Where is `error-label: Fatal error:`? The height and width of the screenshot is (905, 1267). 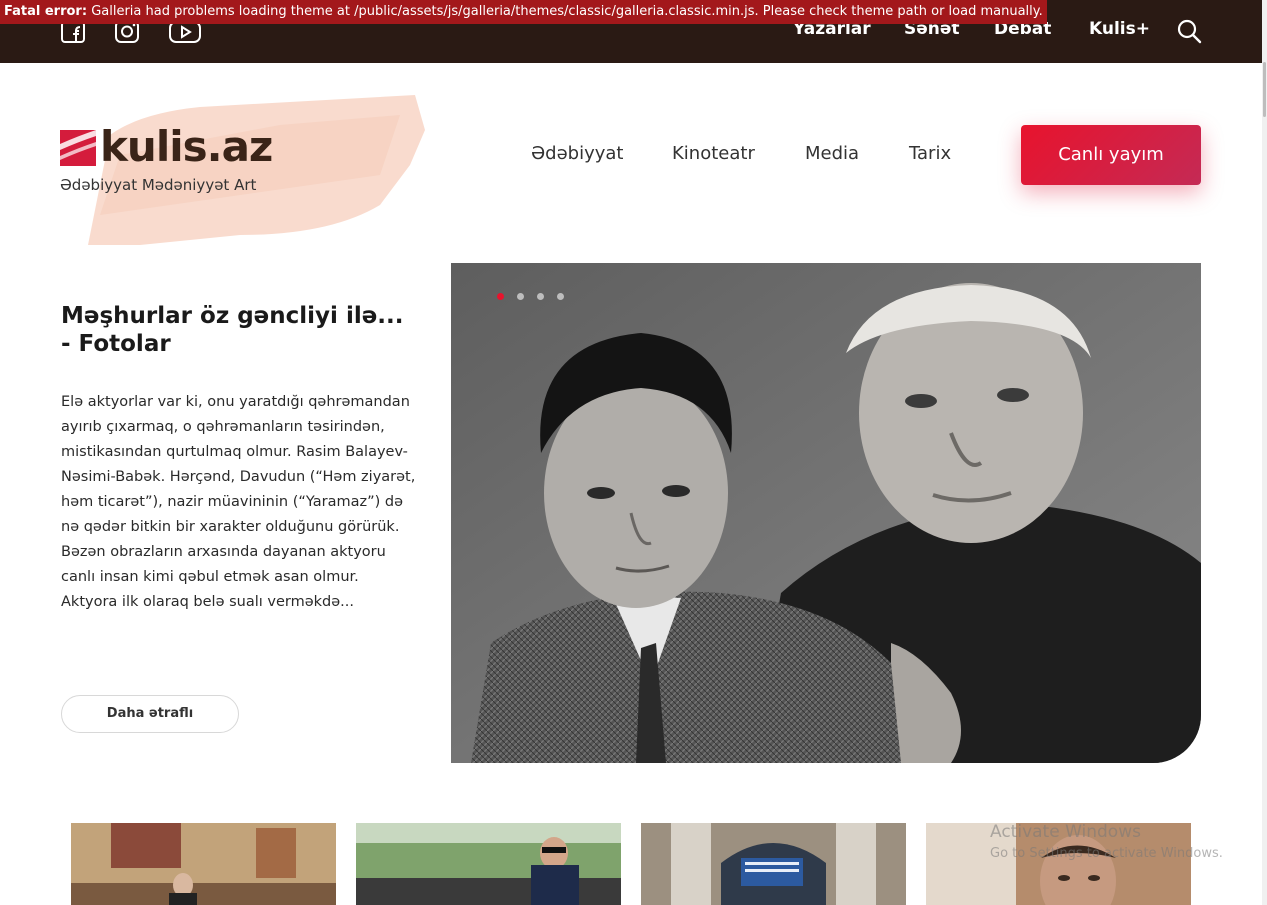
error-label: Fatal error: is located at coordinates (46, 11).